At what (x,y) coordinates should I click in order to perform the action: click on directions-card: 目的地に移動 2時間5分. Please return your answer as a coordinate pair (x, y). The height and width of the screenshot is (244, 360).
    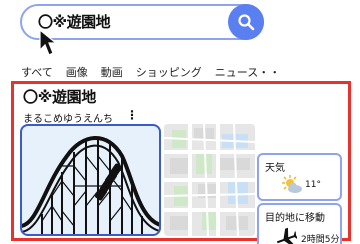
    Looking at the image, I should click on (299, 223).